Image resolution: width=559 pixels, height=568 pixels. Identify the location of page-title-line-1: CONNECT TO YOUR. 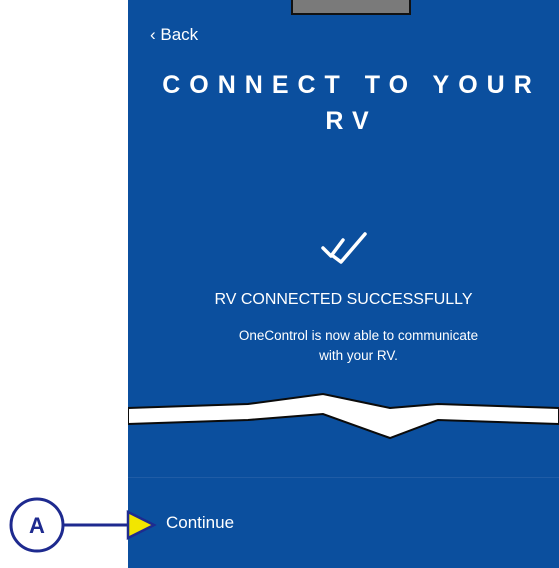
(351, 85).